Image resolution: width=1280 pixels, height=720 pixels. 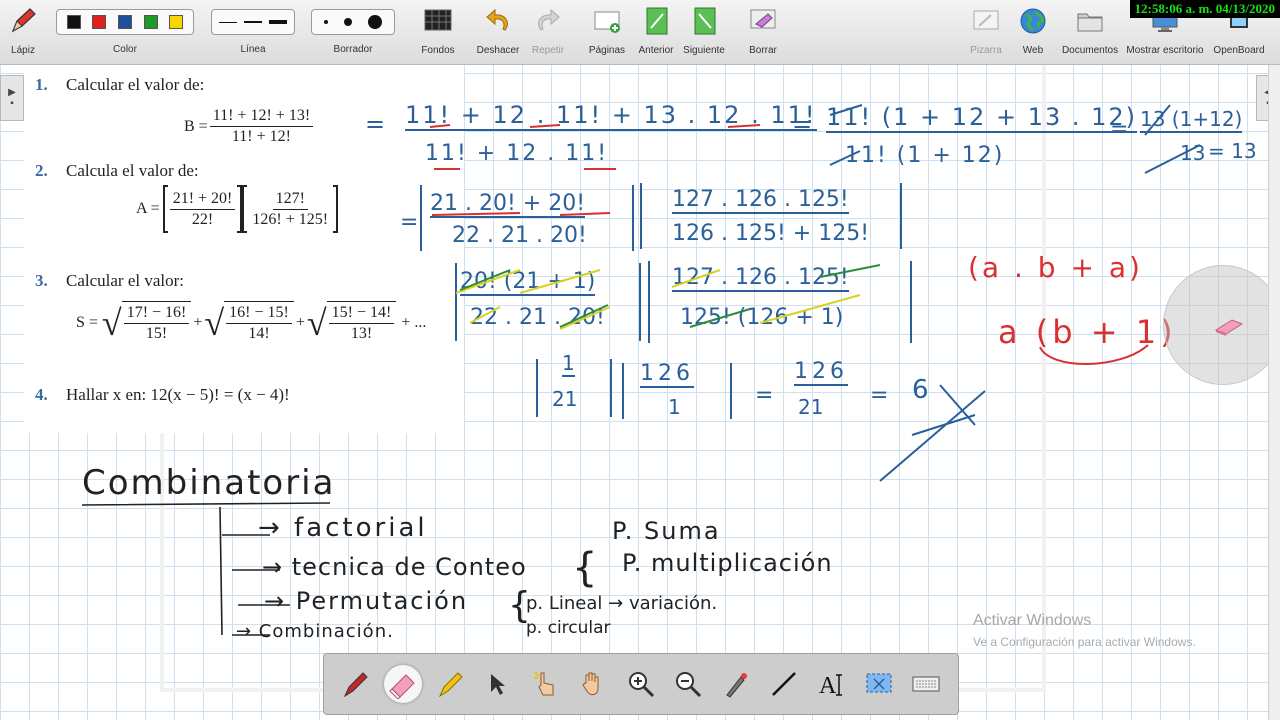 What do you see at coordinates (1090, 21) in the screenshot?
I see `folder-icon` at bounding box center [1090, 21].